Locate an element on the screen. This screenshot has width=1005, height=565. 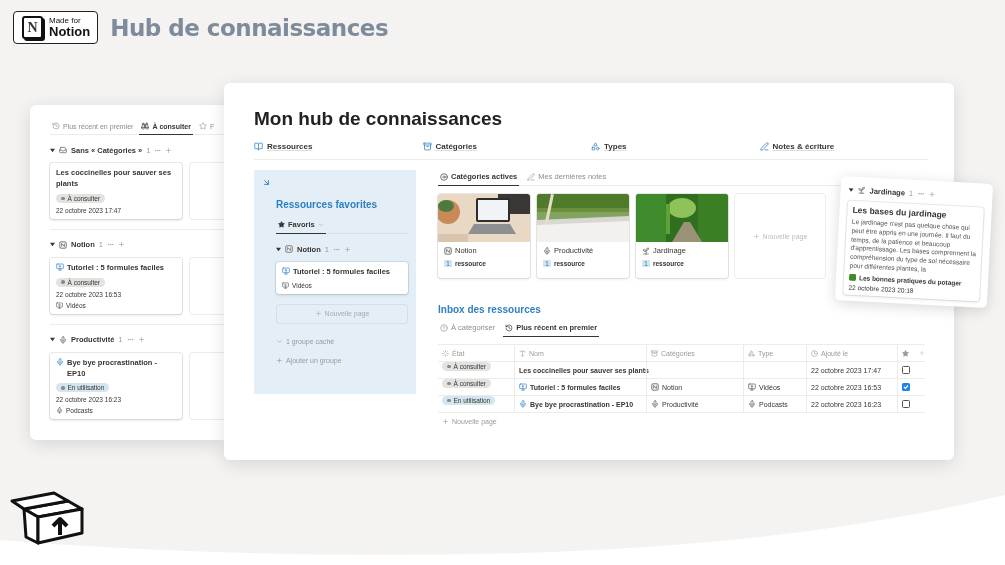
text-icon is located at coordinates (522, 353).